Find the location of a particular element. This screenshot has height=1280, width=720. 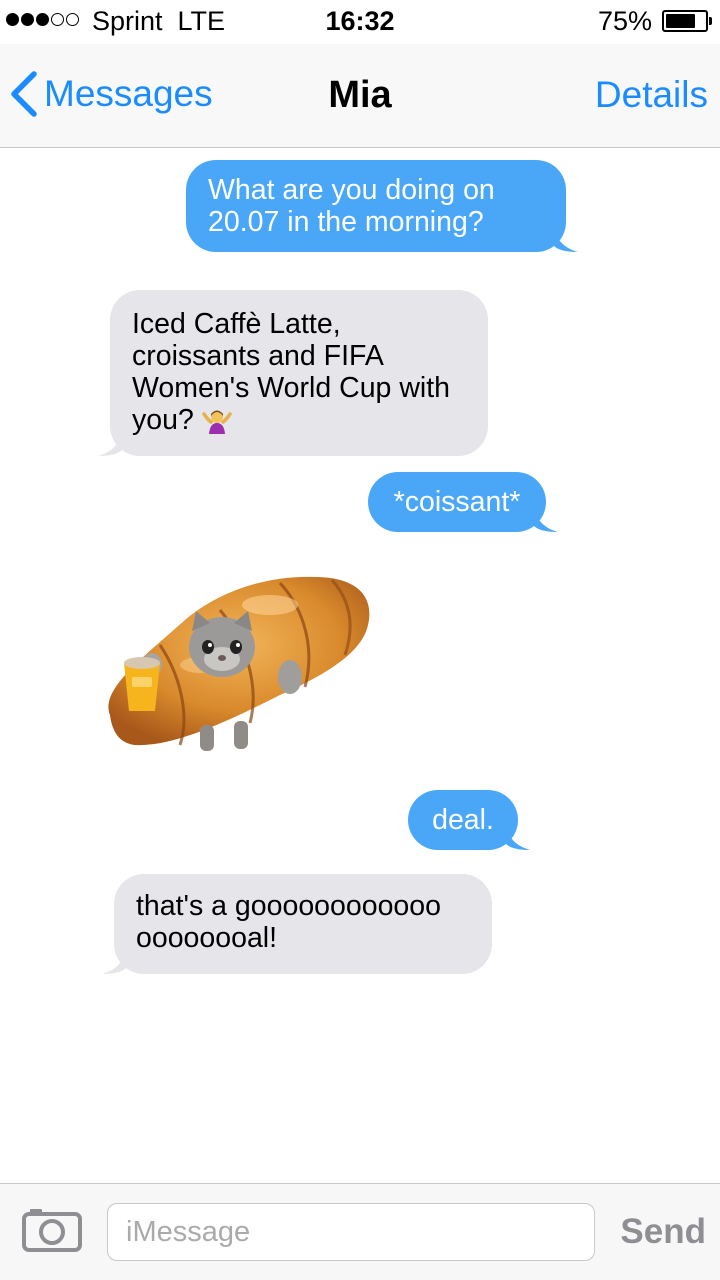

message-input-bar: Send is located at coordinates (360, 1231).